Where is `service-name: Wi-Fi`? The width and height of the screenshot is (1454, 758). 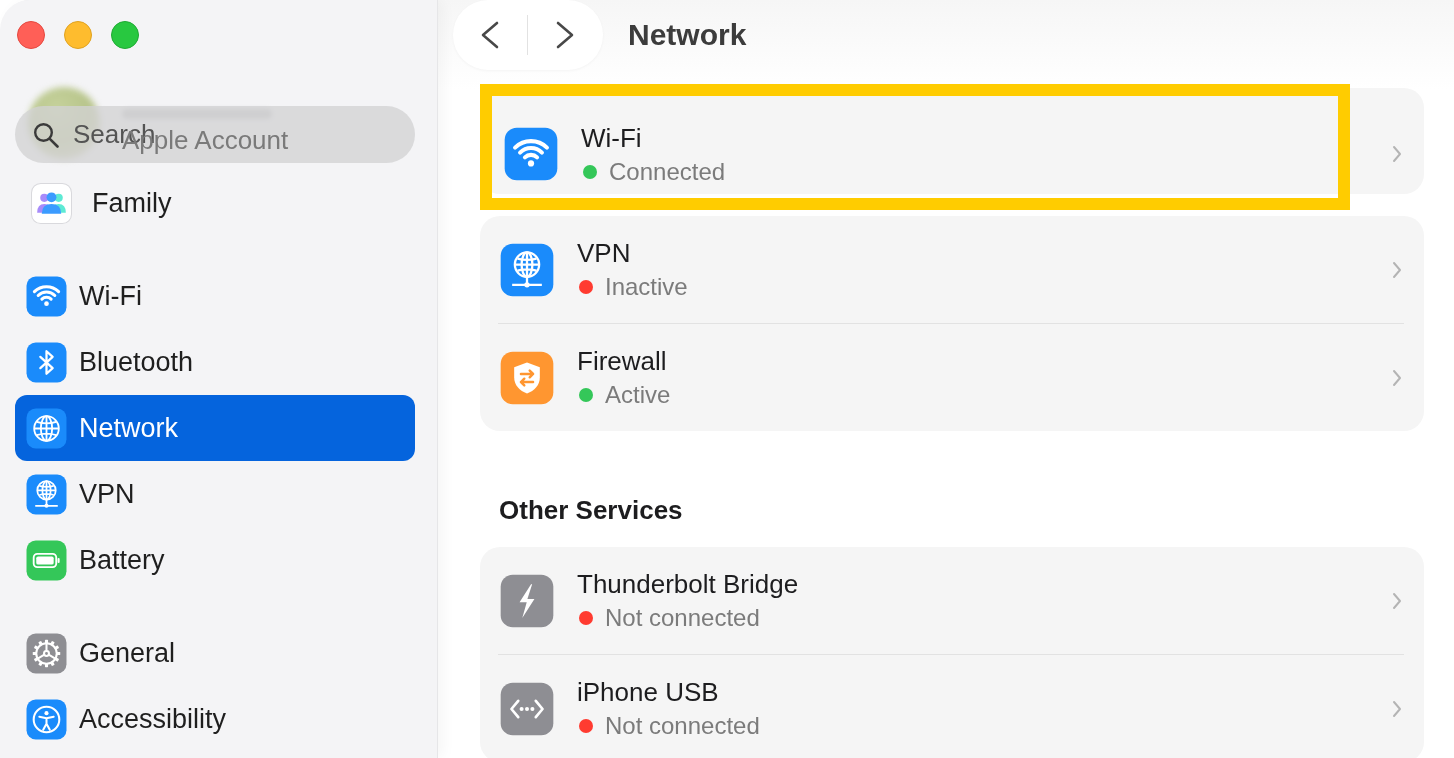 service-name: Wi-Fi is located at coordinates (611, 137).